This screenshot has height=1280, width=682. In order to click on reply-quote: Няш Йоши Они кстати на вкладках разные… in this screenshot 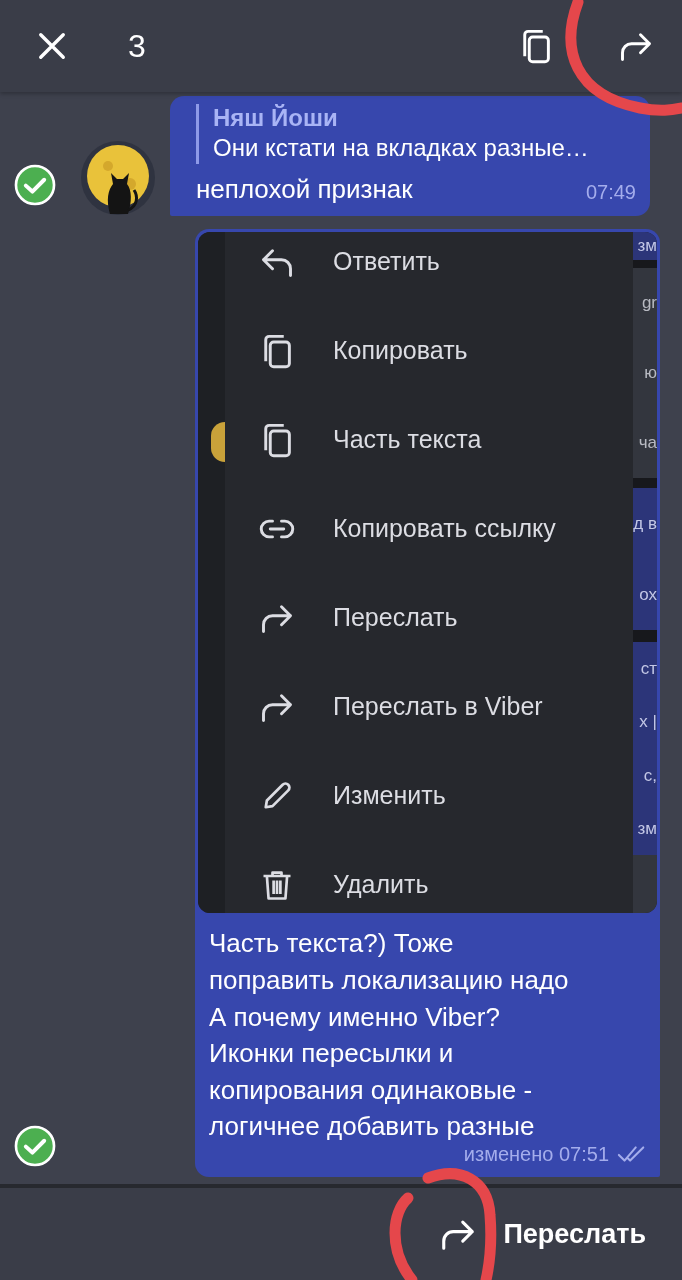, I will do `click(416, 134)`.